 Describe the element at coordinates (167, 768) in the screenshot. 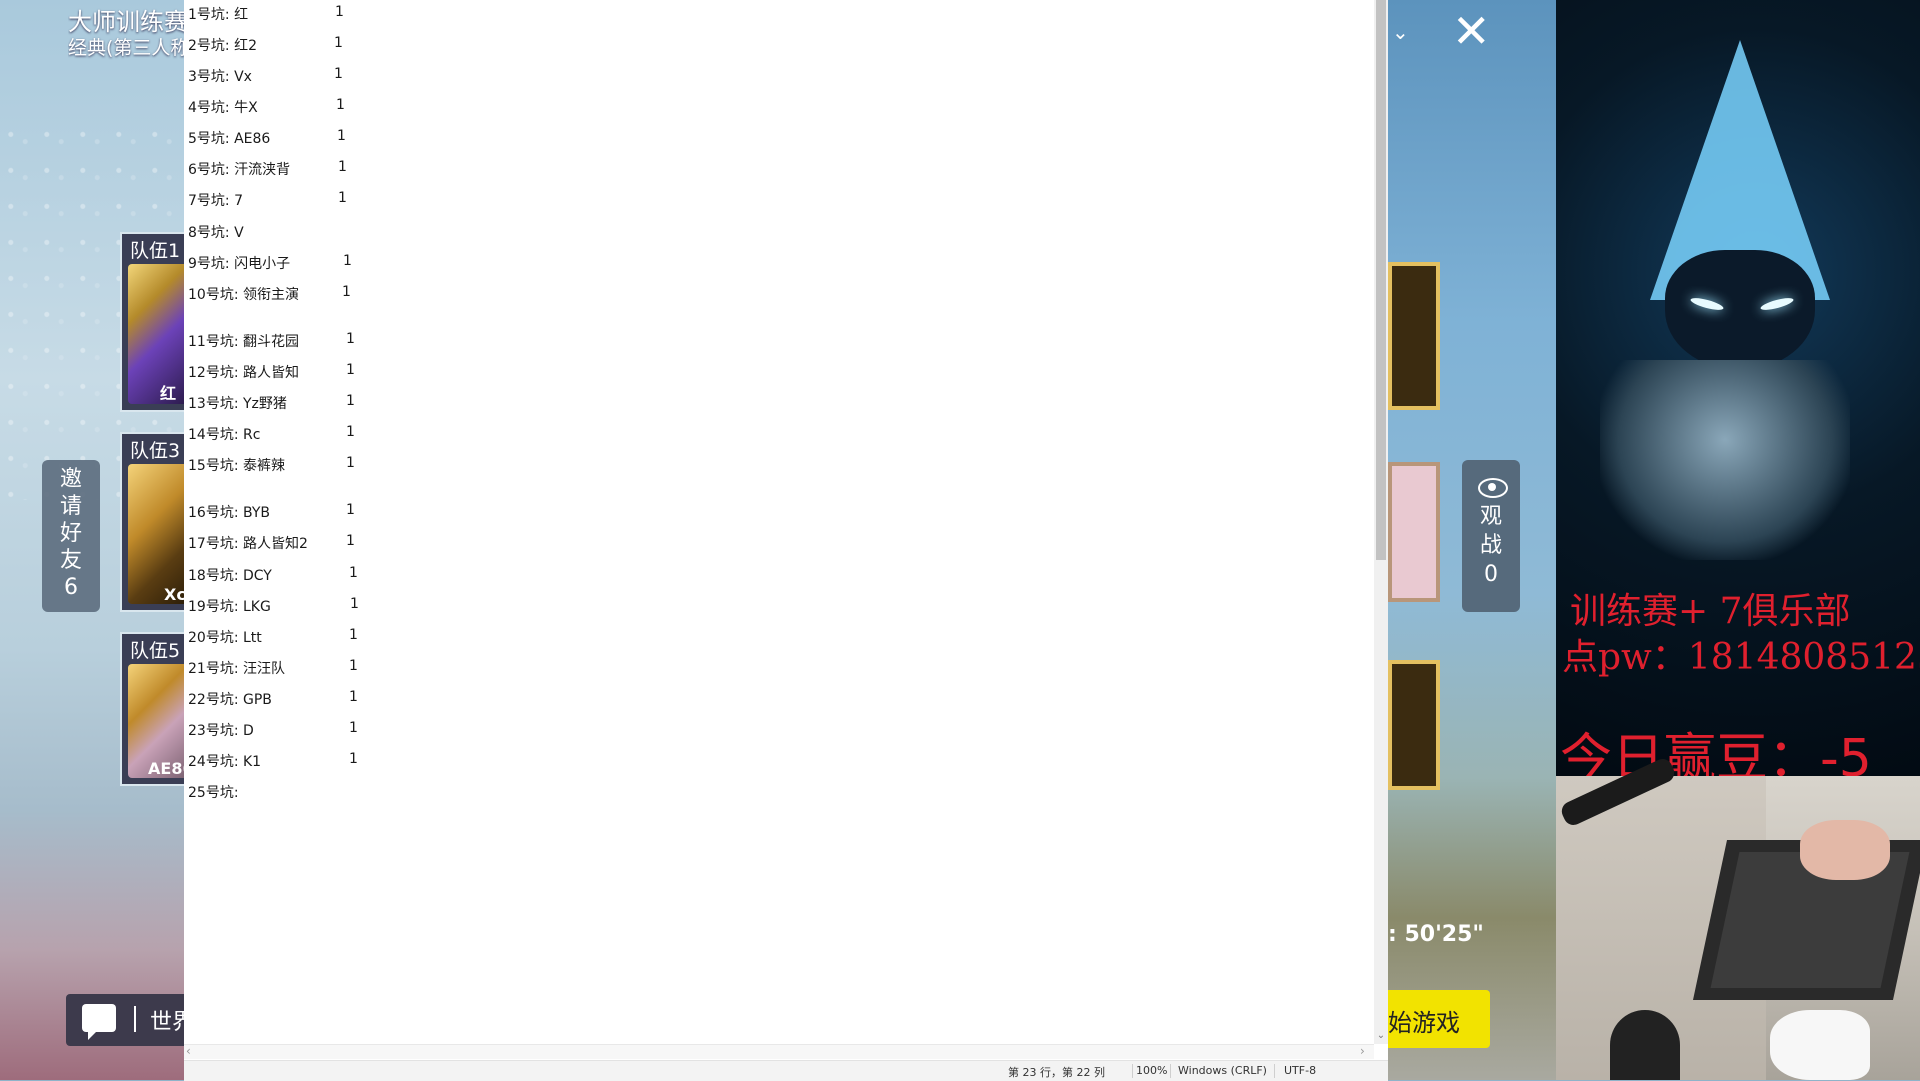

I see `player-name: AE86` at that location.